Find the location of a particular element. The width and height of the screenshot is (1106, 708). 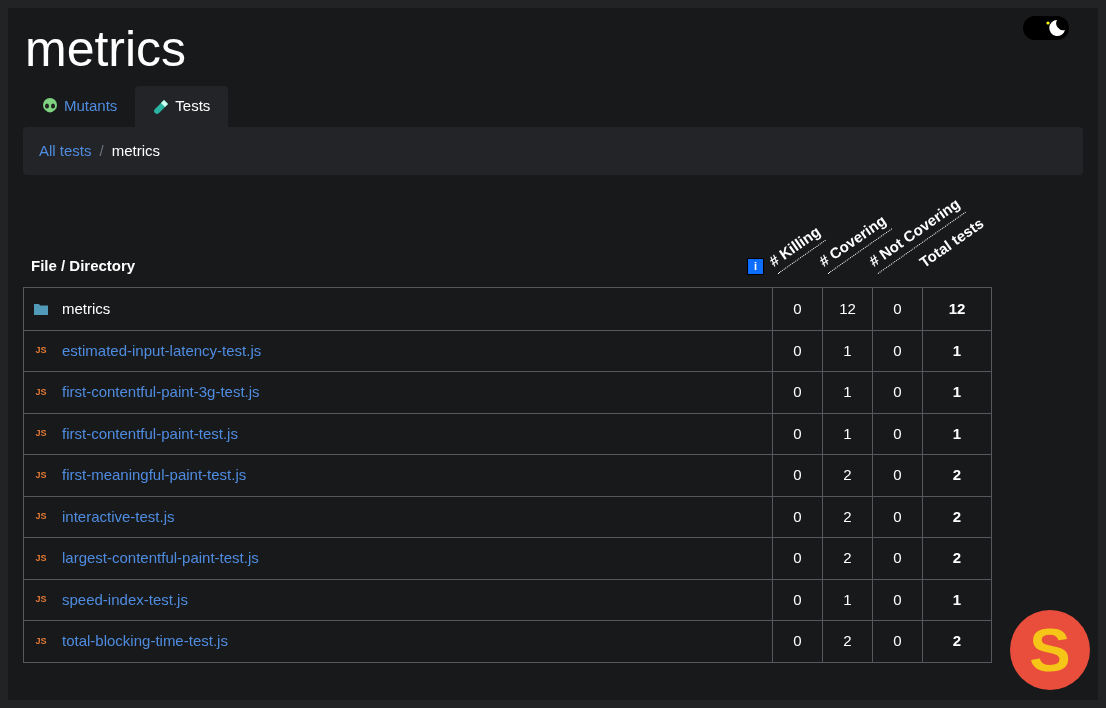

file-link: speed-index-test.js is located at coordinates (125, 599).